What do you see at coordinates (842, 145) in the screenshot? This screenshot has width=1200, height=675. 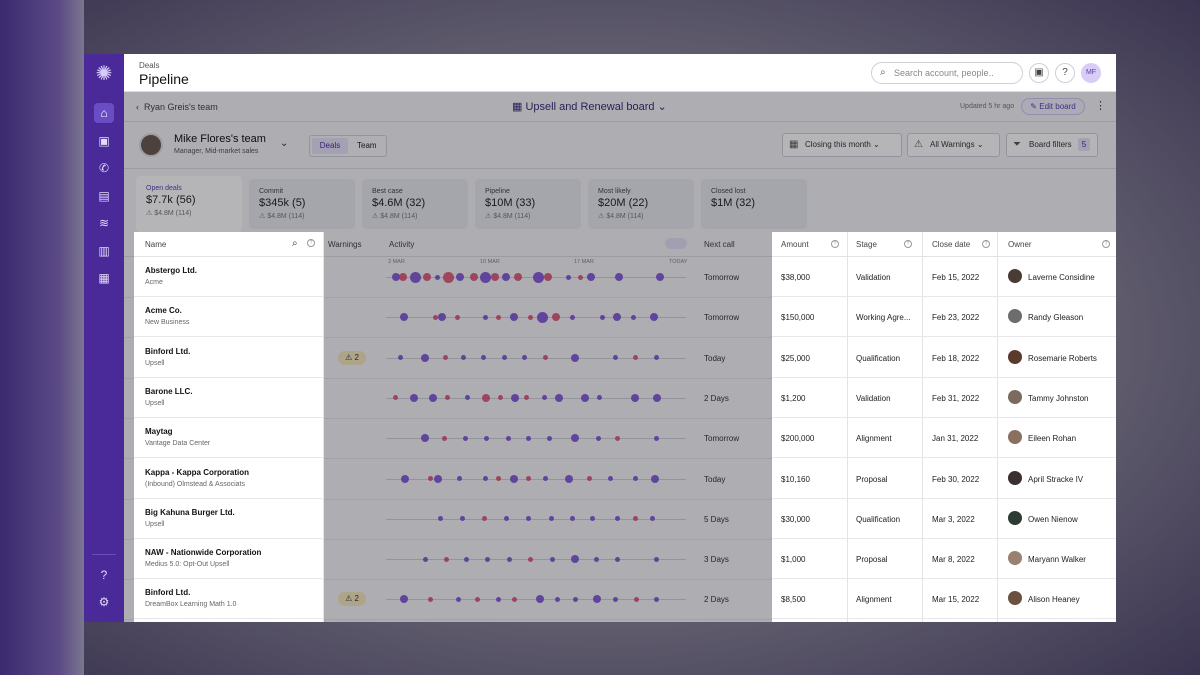 I see `closing-filter: ▦ Closing this month ⌄` at bounding box center [842, 145].